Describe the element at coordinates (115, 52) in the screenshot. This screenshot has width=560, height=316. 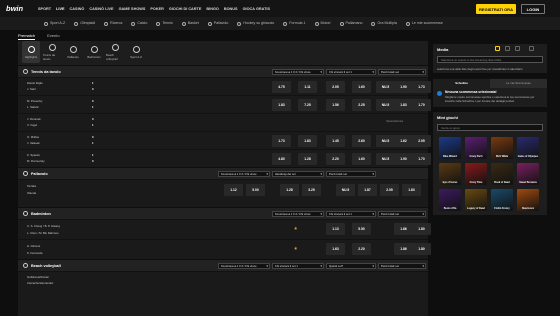
I see `chip-beach-volleyball: Beach volleyball` at that location.